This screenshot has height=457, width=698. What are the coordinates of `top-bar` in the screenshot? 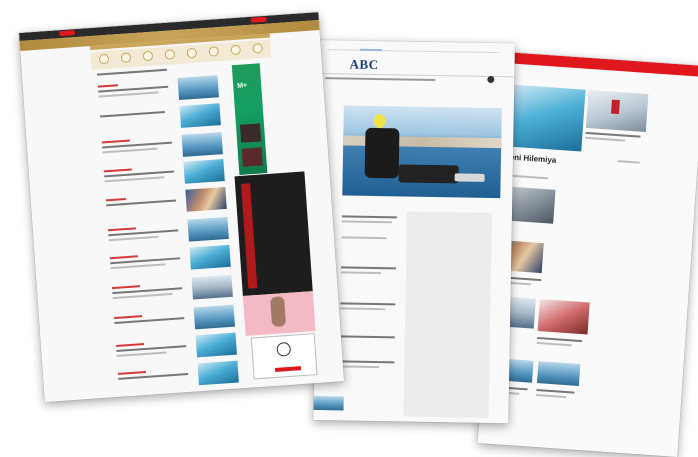 It's located at (601, 64).